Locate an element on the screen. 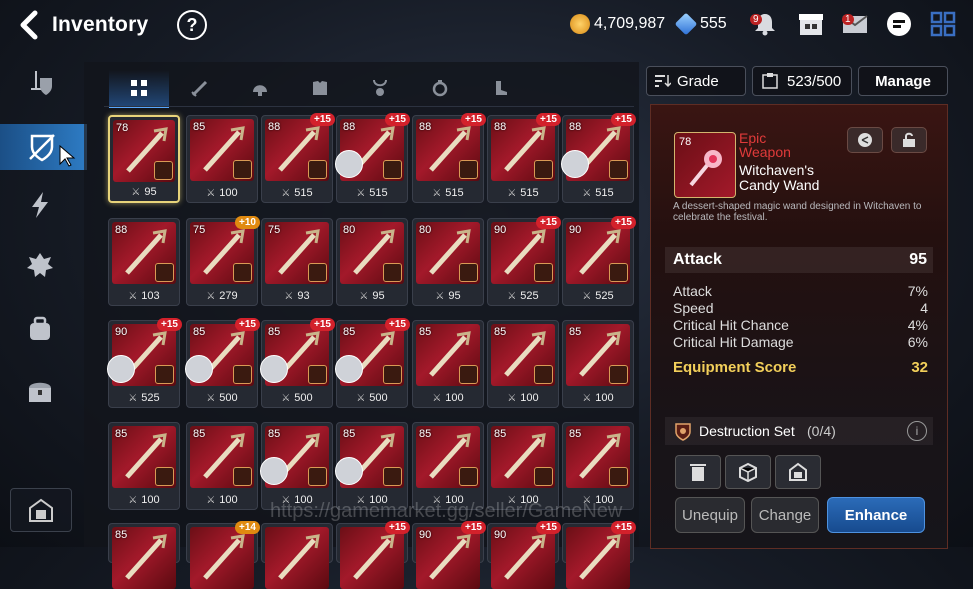 The height and width of the screenshot is (589, 973). item-slot: 88 ⚔ 103 is located at coordinates (144, 262).